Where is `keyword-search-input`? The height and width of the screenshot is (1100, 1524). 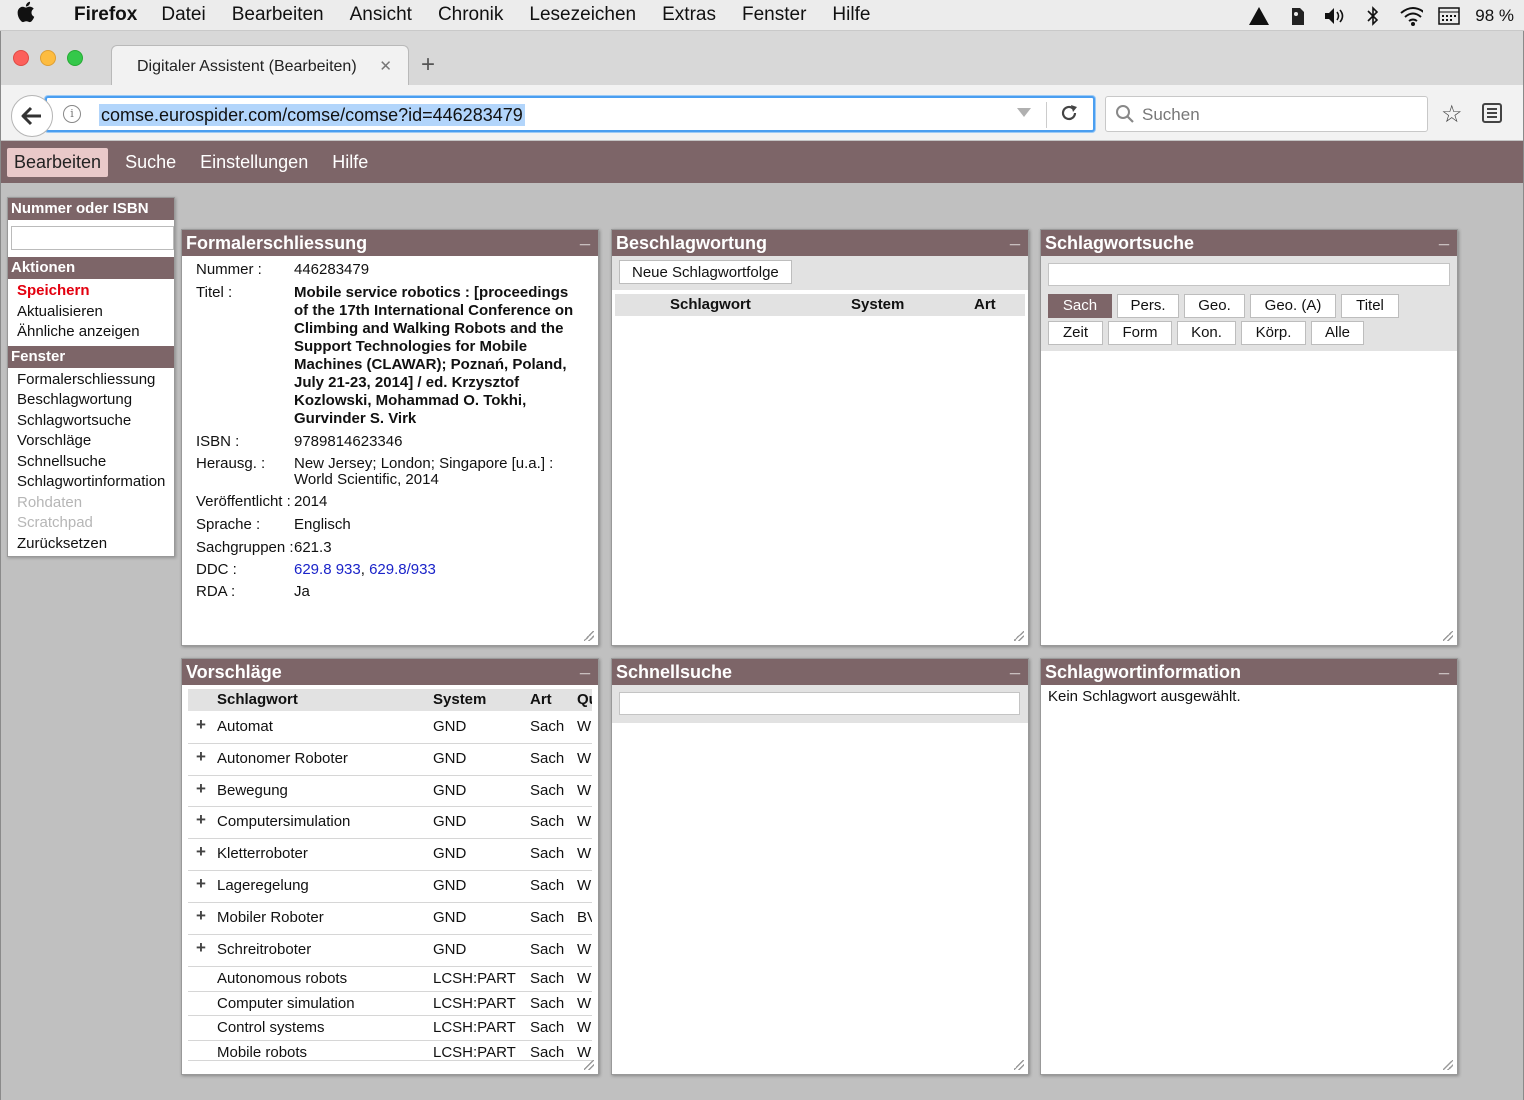
keyword-search-input is located at coordinates (1249, 274).